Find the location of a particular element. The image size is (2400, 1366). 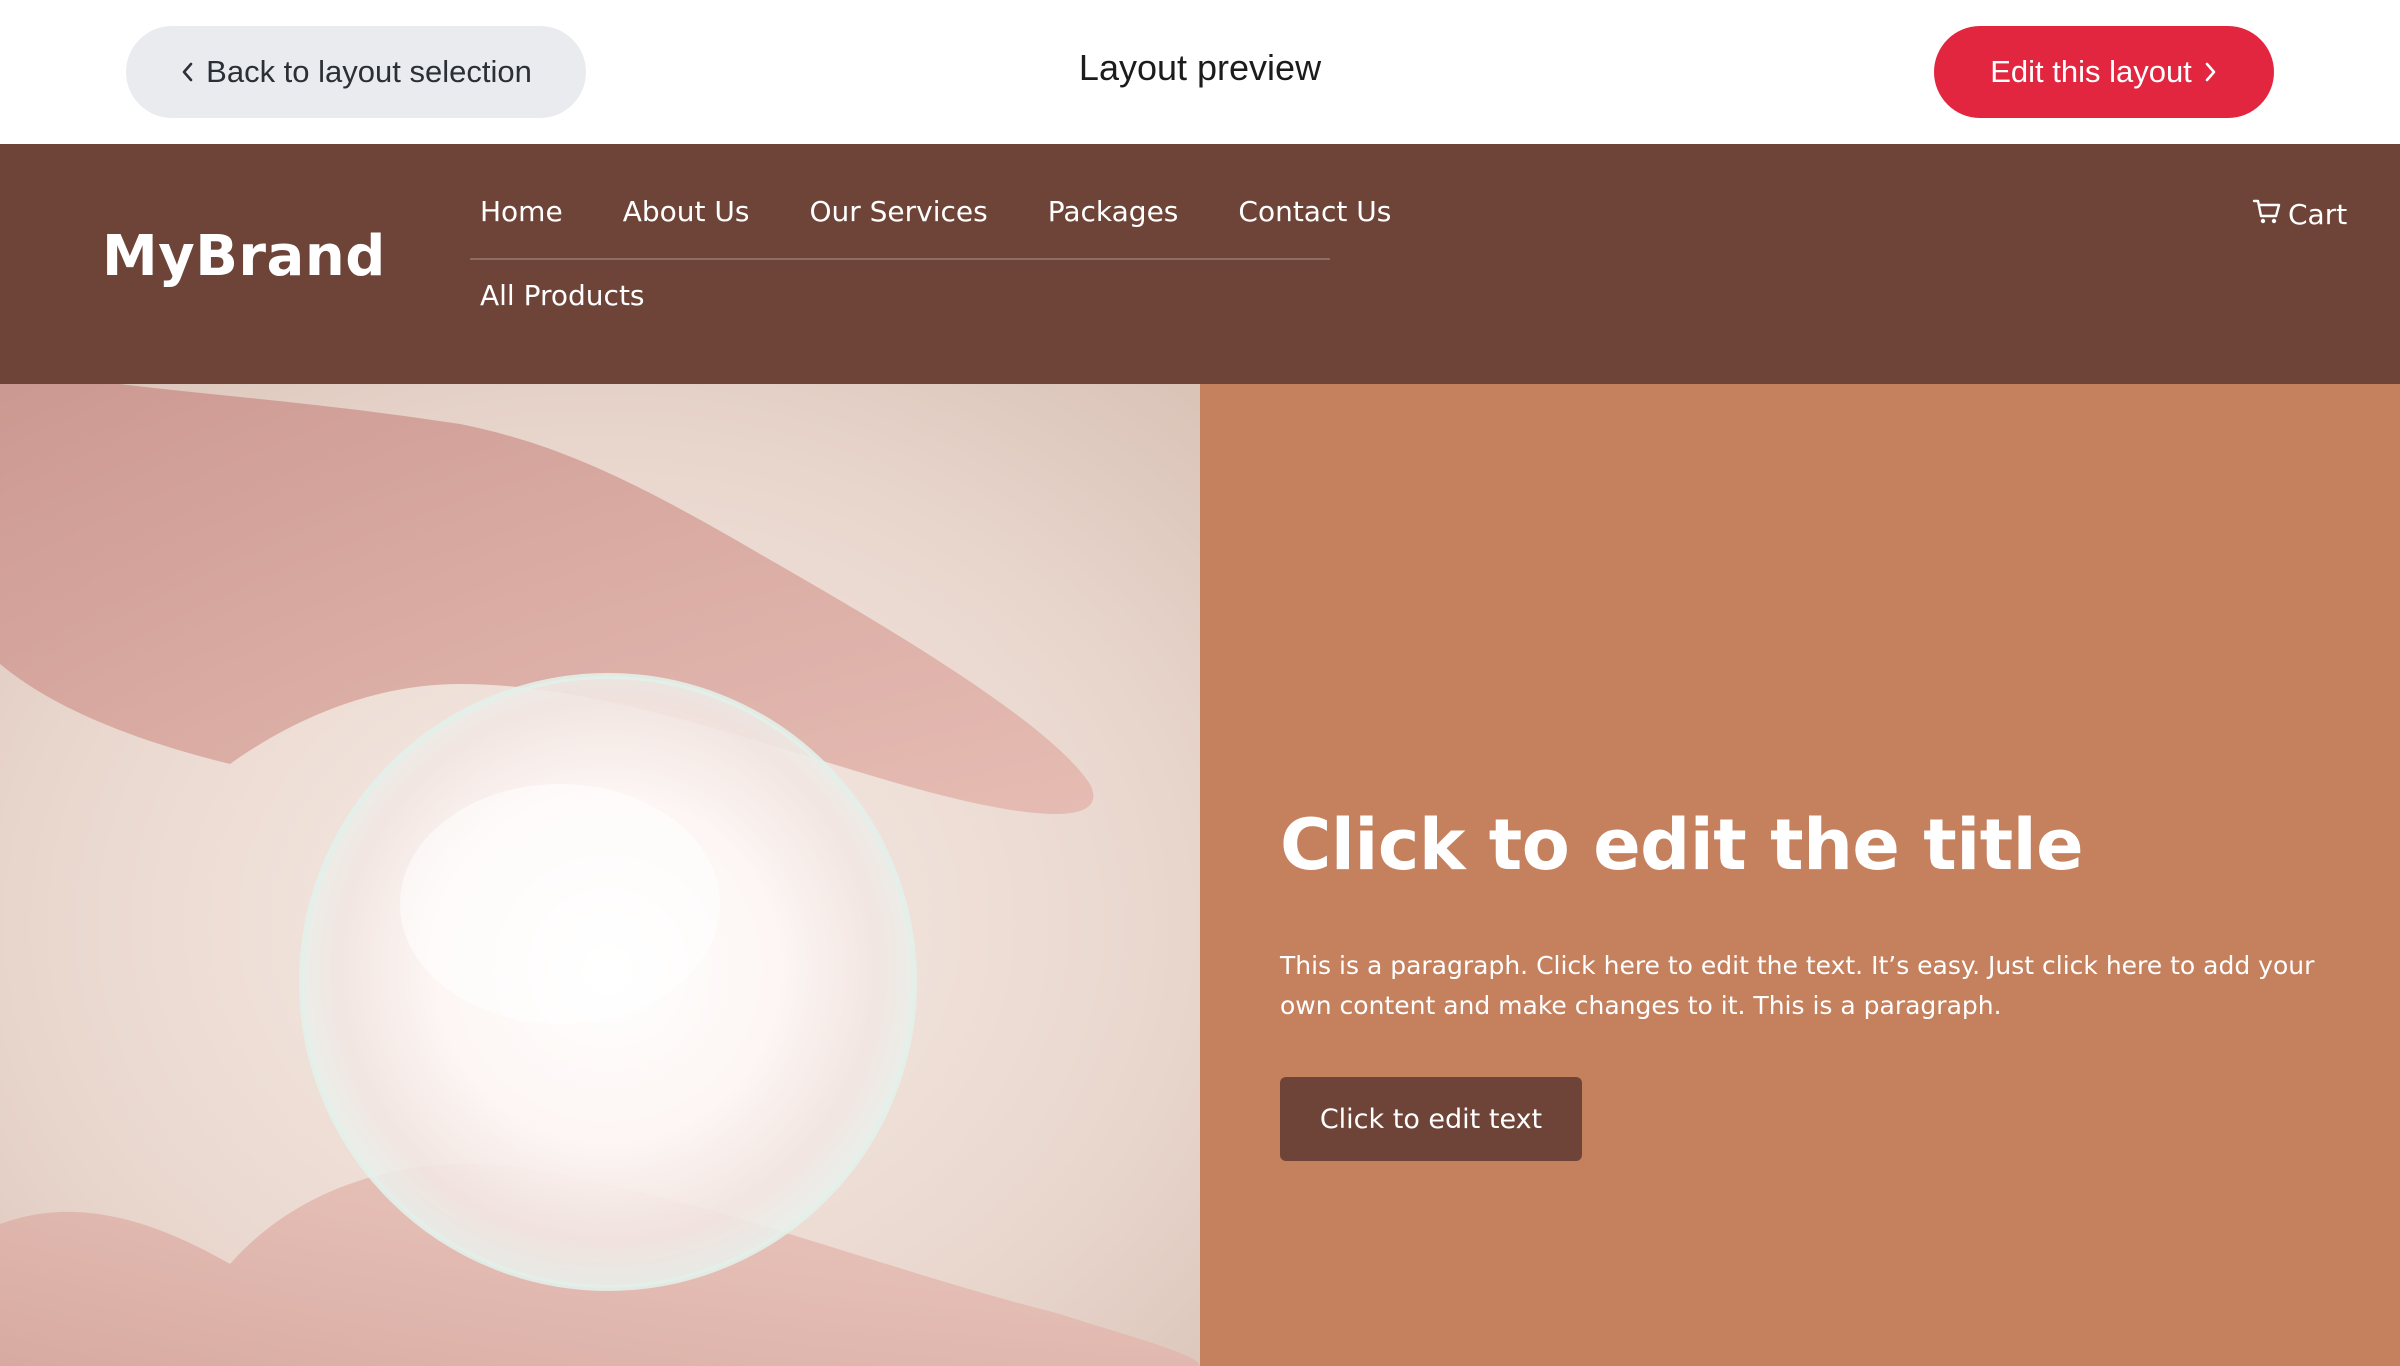

nav-item-all-products: All Products is located at coordinates (562, 296).